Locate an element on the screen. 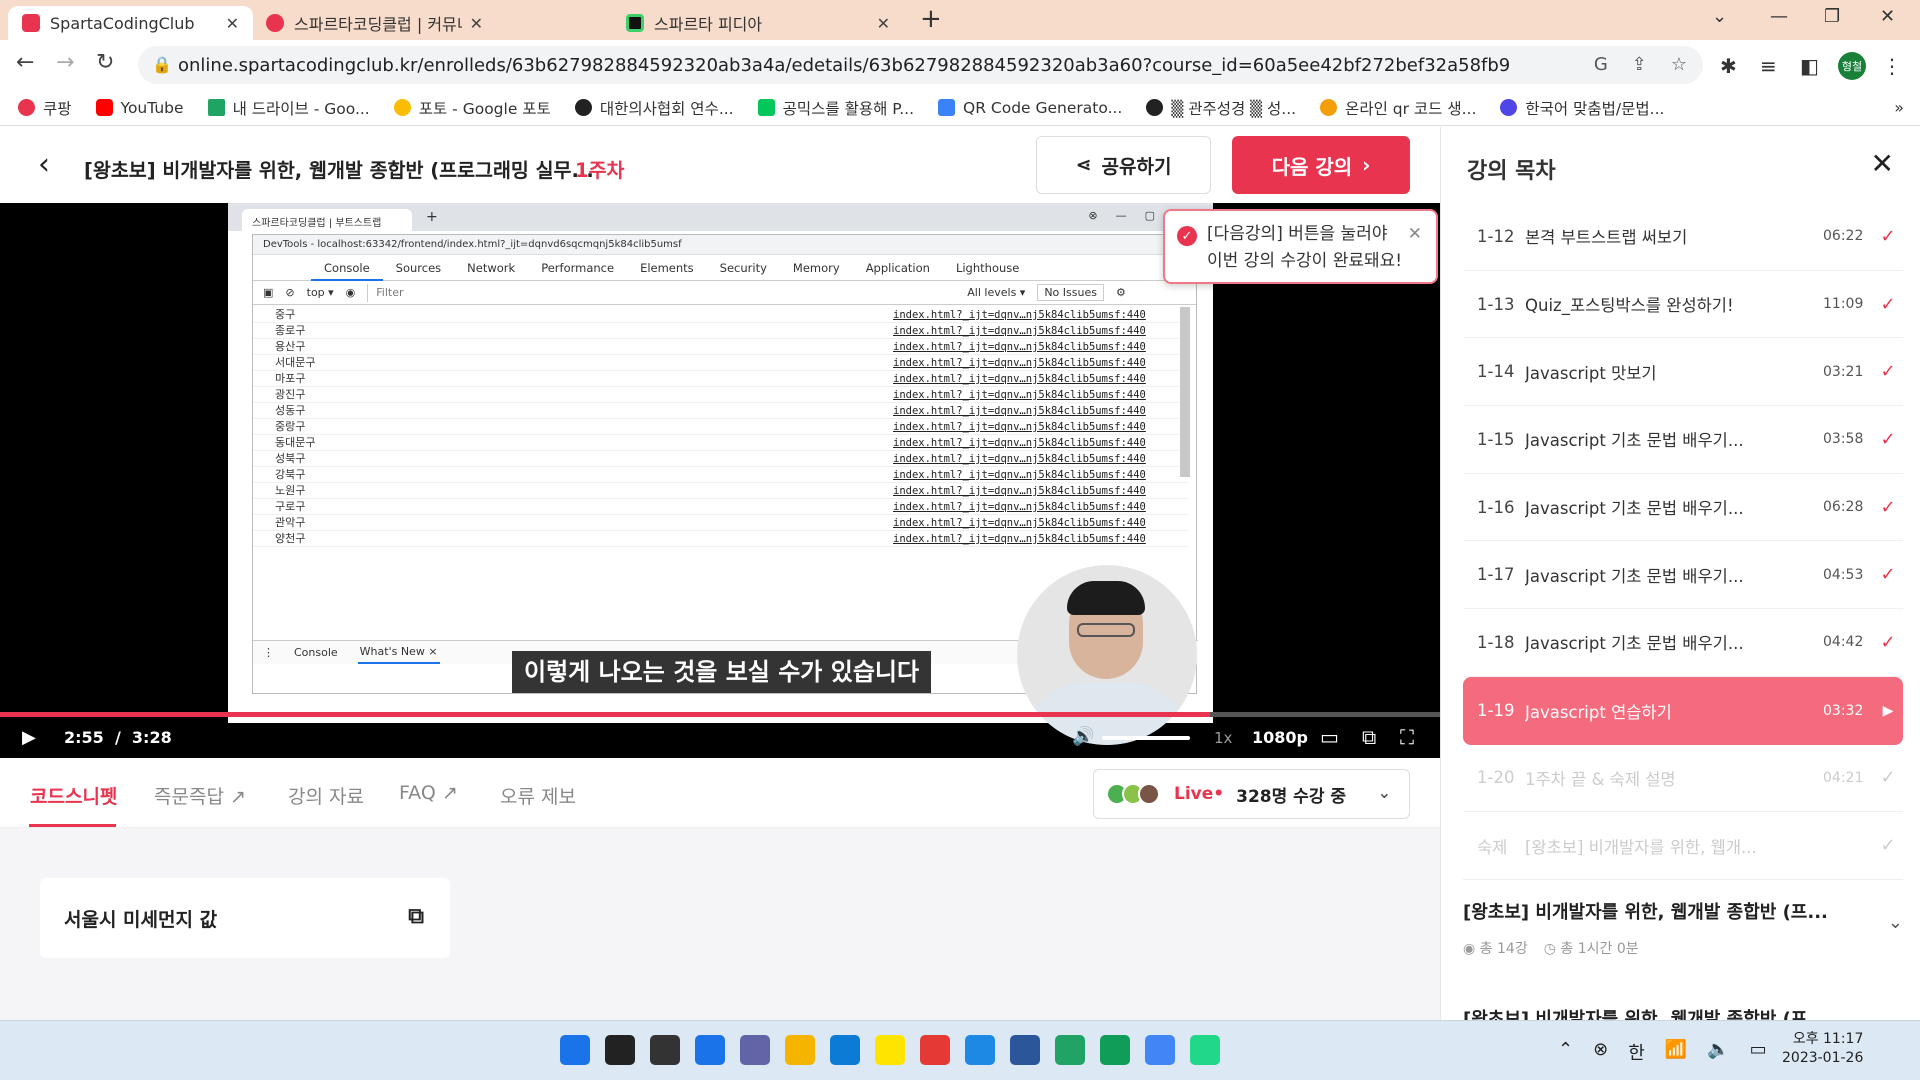 This screenshot has height=1080, width=1920. clock: 오후 11:17 2023-01-26 is located at coordinates (1822, 1049).